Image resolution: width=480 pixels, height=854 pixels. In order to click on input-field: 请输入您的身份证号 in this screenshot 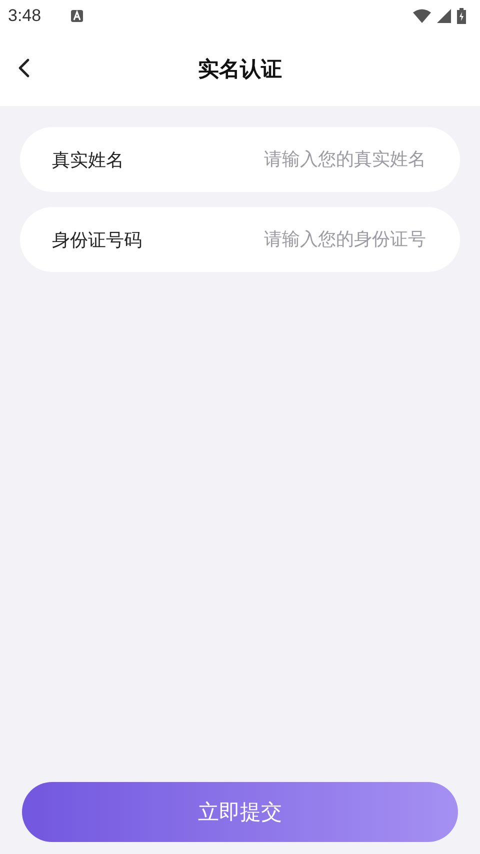, I will do `click(315, 239)`.